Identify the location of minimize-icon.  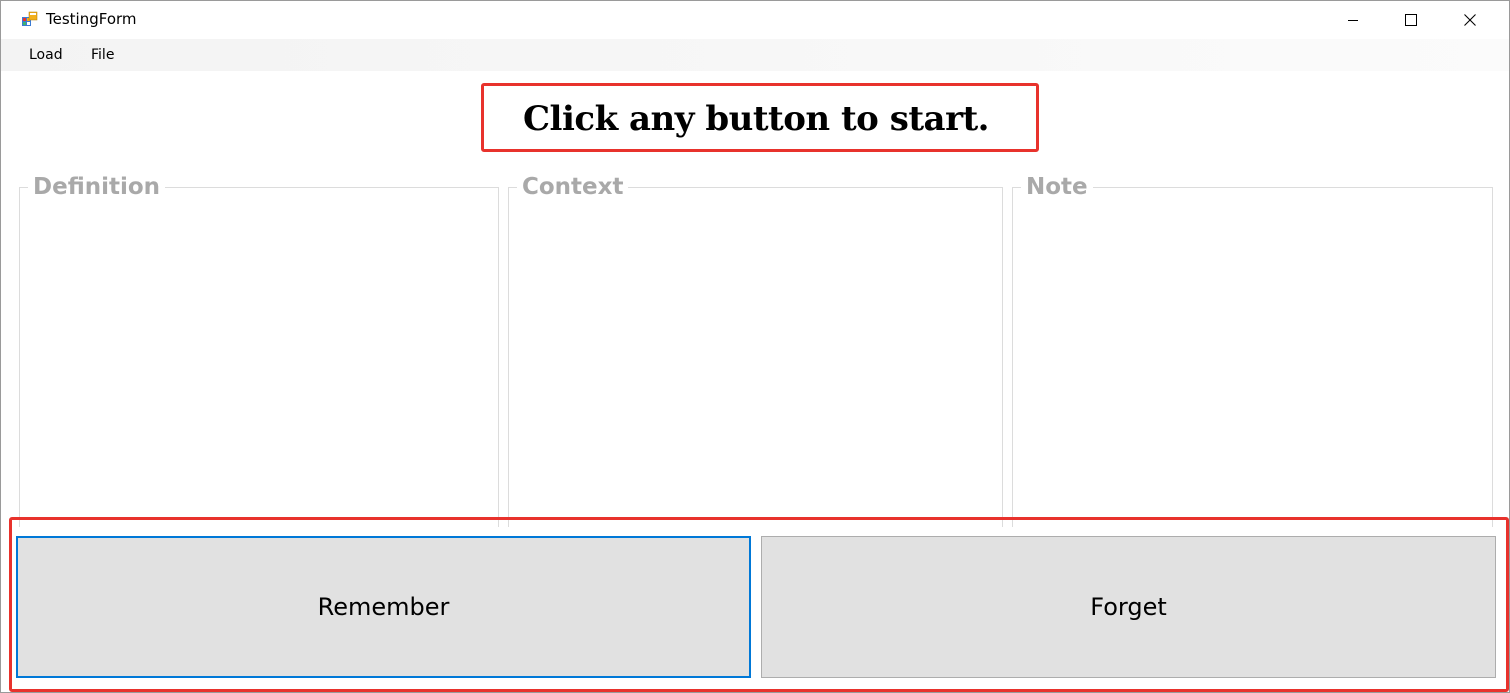
(1353, 20).